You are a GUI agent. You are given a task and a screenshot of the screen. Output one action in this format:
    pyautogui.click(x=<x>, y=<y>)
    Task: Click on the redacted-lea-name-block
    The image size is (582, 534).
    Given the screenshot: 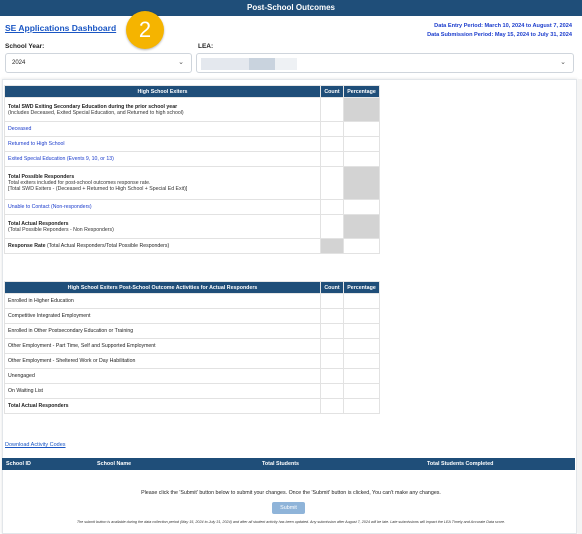 What is the action you would take?
    pyautogui.click(x=262, y=64)
    